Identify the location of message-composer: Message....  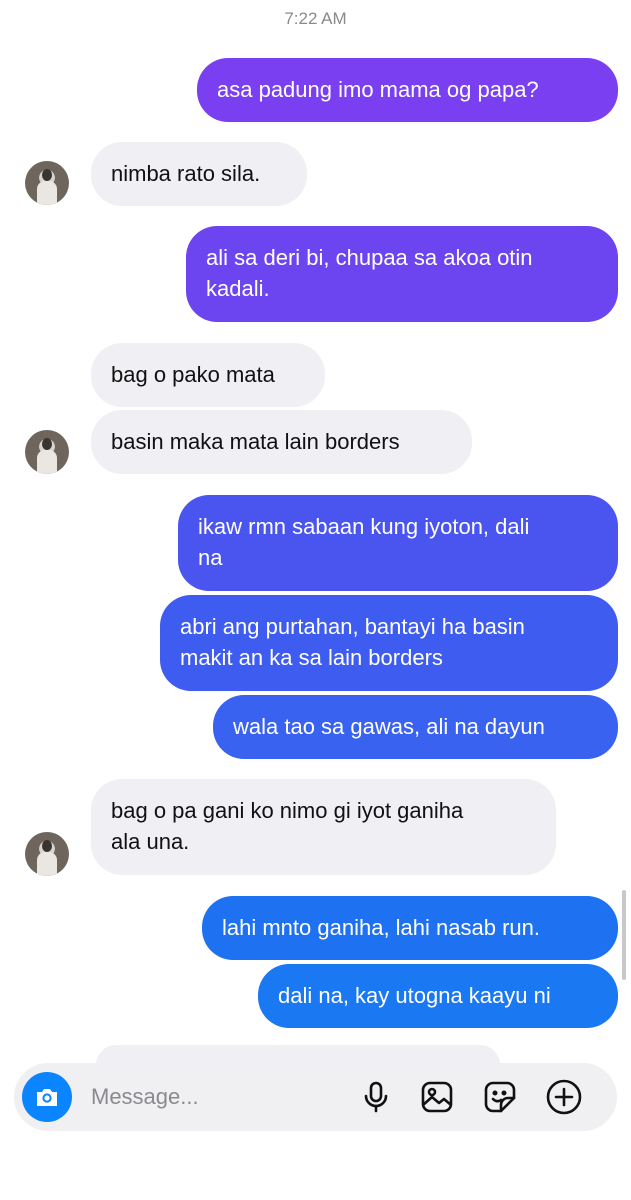
(315, 1097).